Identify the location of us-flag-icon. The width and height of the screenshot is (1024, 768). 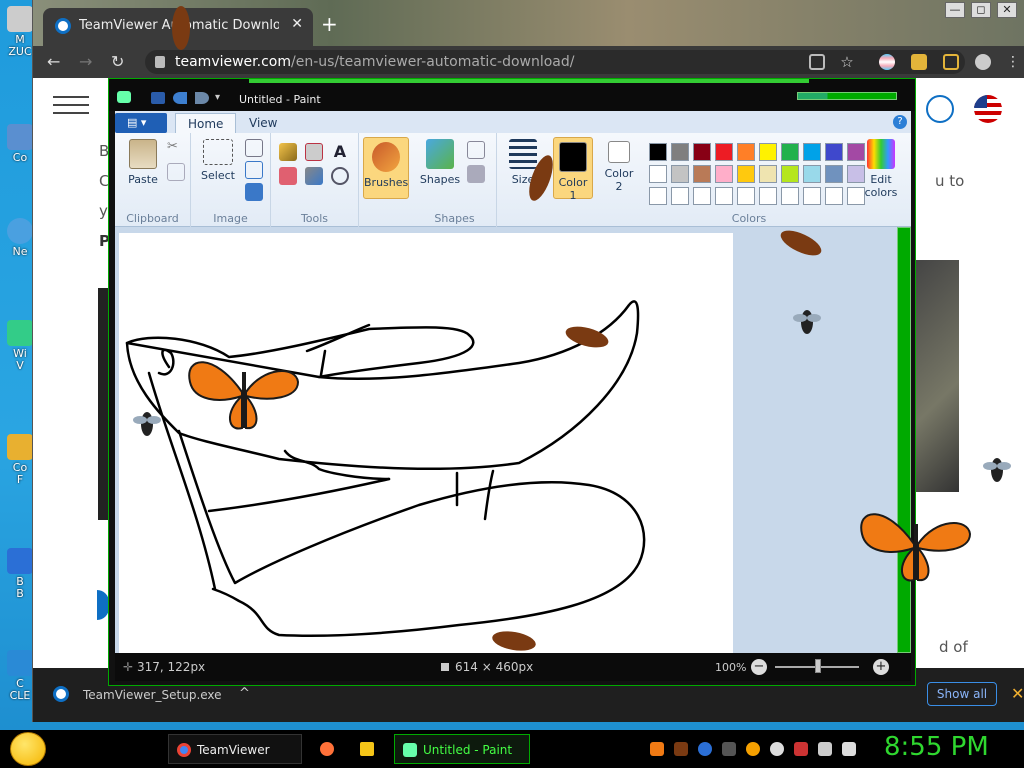
(988, 109).